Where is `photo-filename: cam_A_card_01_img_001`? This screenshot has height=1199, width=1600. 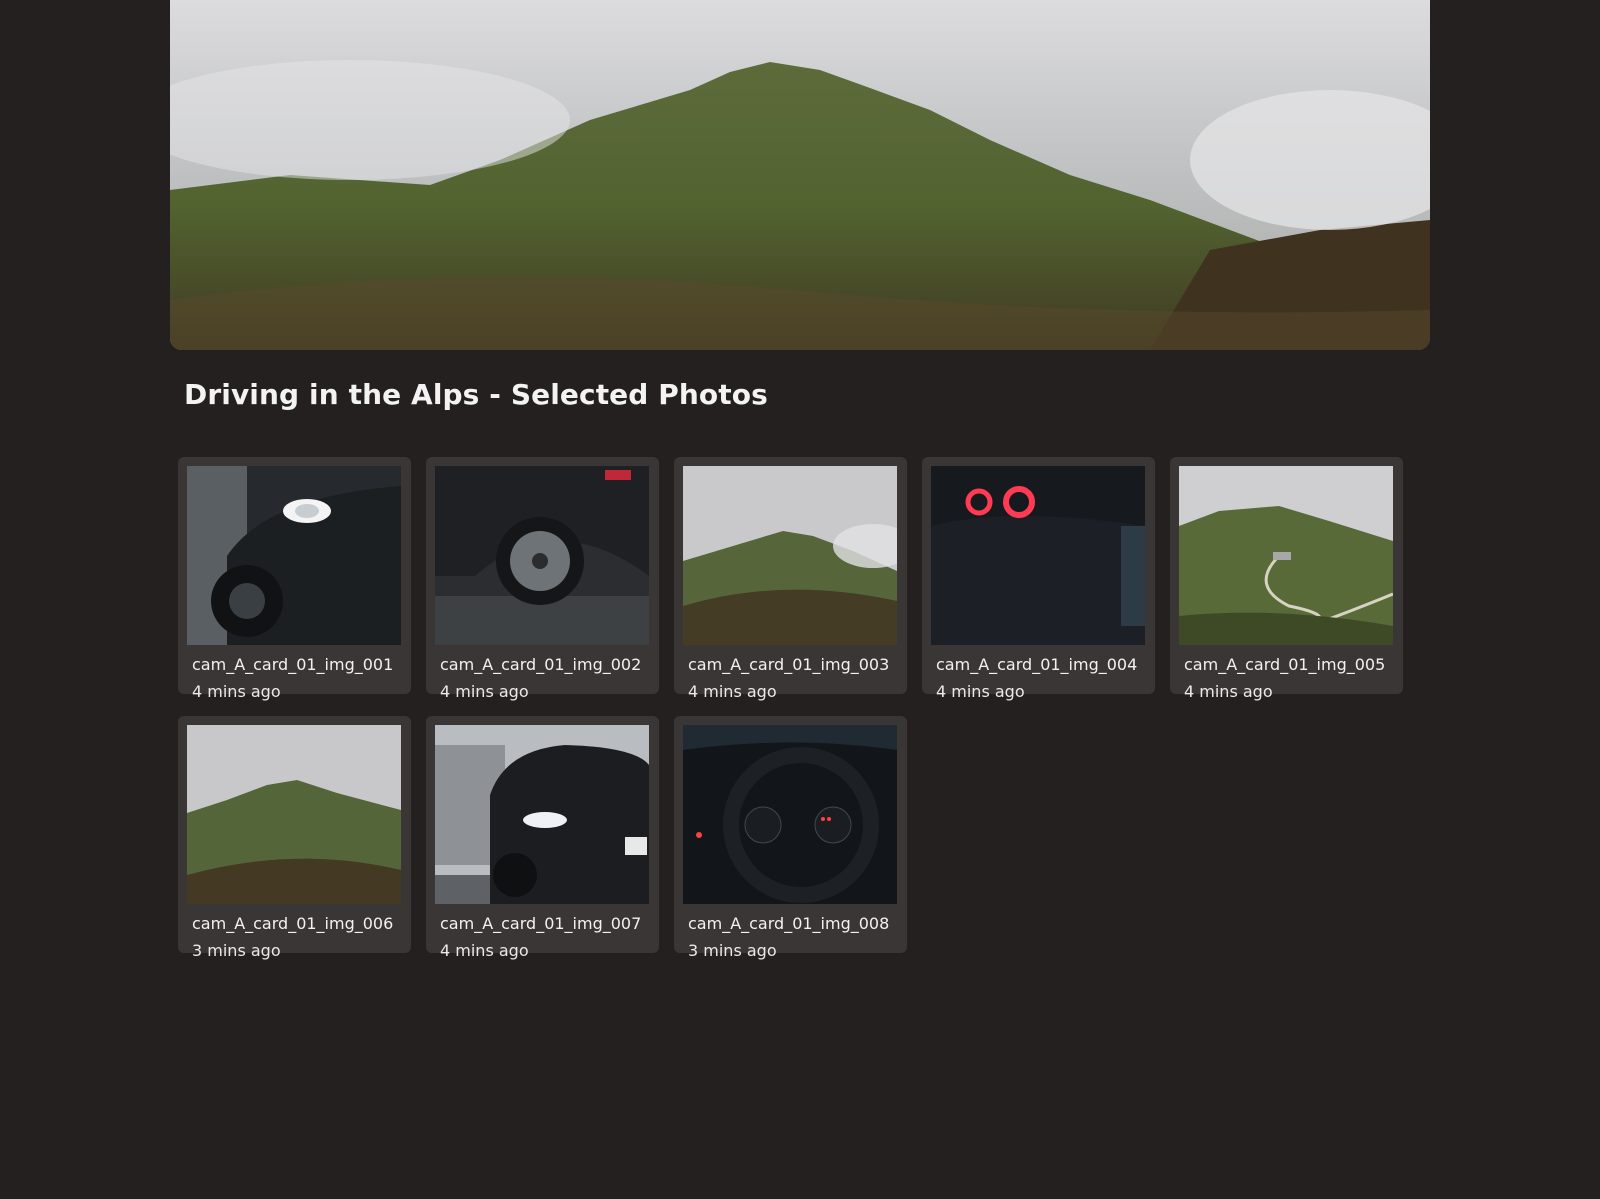 photo-filename: cam_A_card_01_img_001 is located at coordinates (293, 664).